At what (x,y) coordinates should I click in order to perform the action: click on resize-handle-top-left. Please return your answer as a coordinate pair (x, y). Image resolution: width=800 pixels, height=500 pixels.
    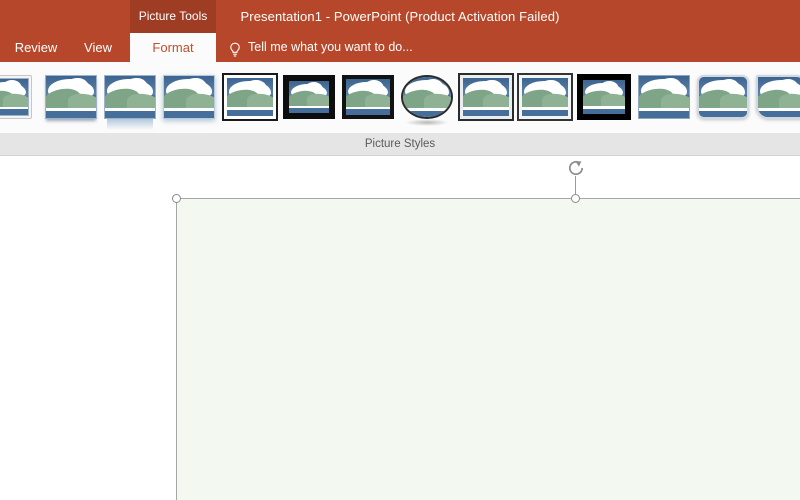
    Looking at the image, I should click on (176, 198).